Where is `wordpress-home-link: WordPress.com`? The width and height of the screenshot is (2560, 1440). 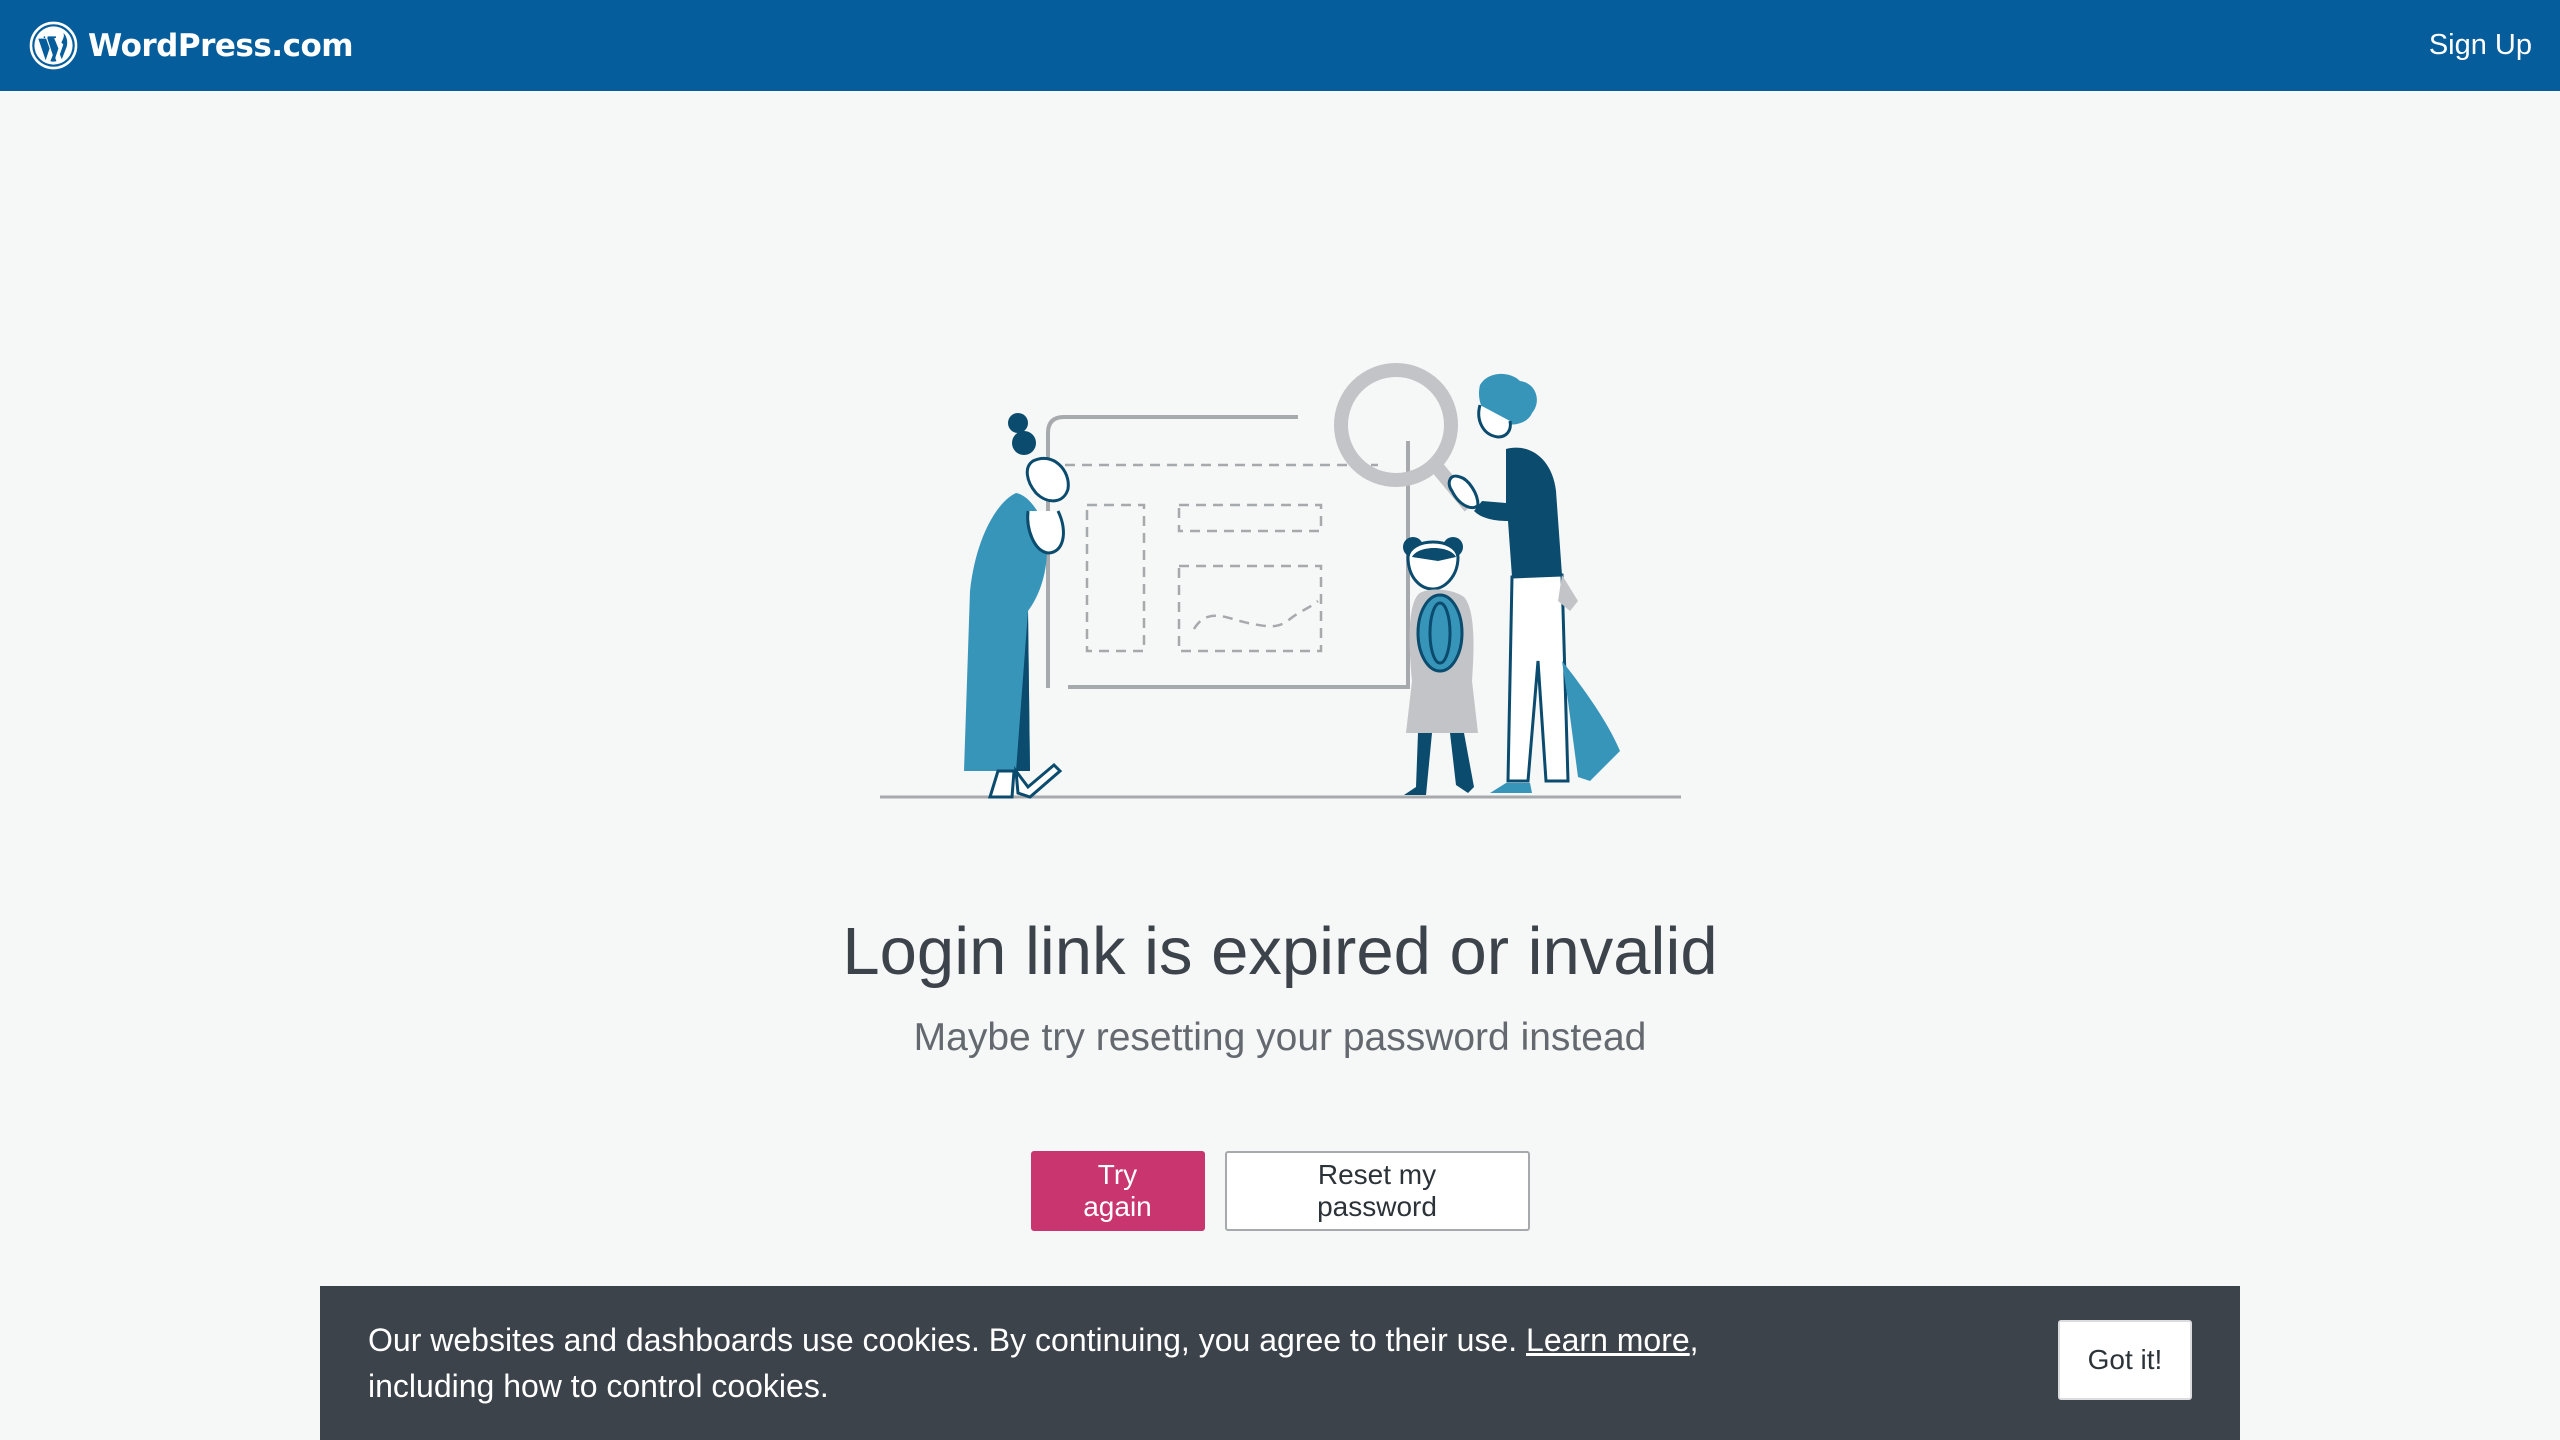
wordpress-home-link: WordPress.com is located at coordinates (191, 45).